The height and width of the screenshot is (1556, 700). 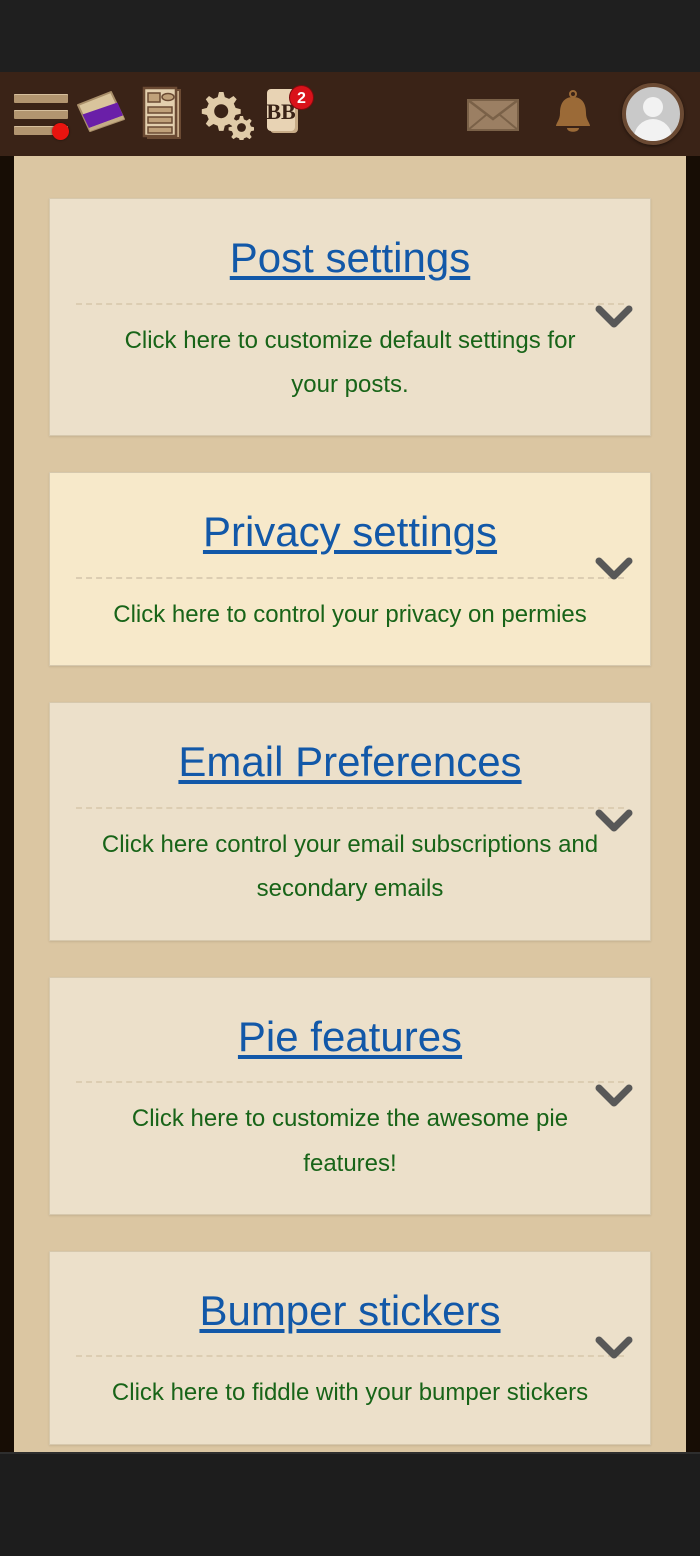 I want to click on page-gutter-left, so click(x=7, y=762).